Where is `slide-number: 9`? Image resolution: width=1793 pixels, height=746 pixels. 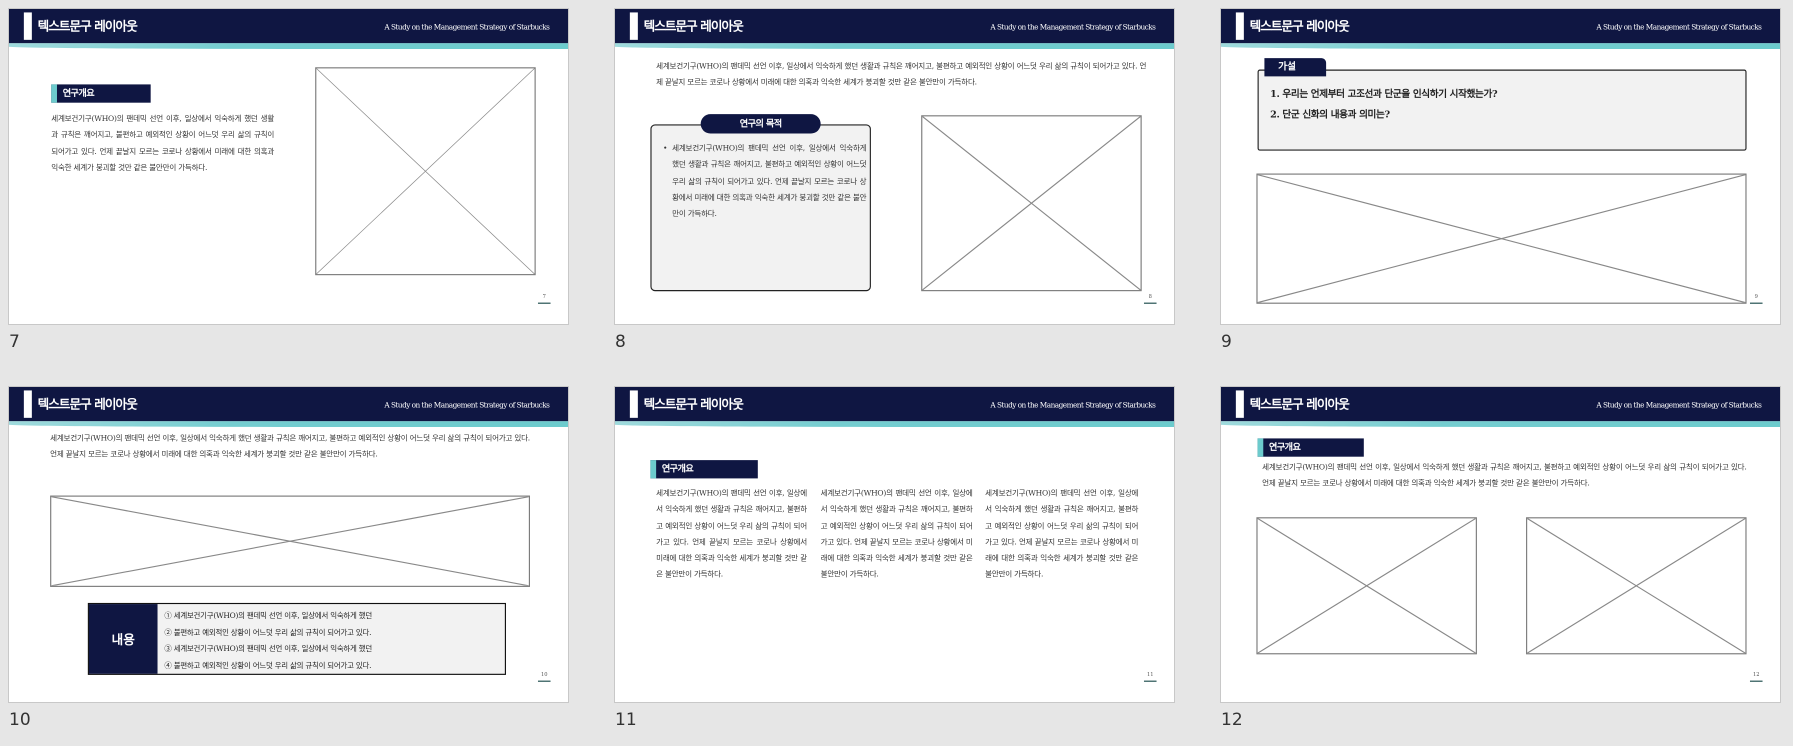 slide-number: 9 is located at coordinates (1226, 342).